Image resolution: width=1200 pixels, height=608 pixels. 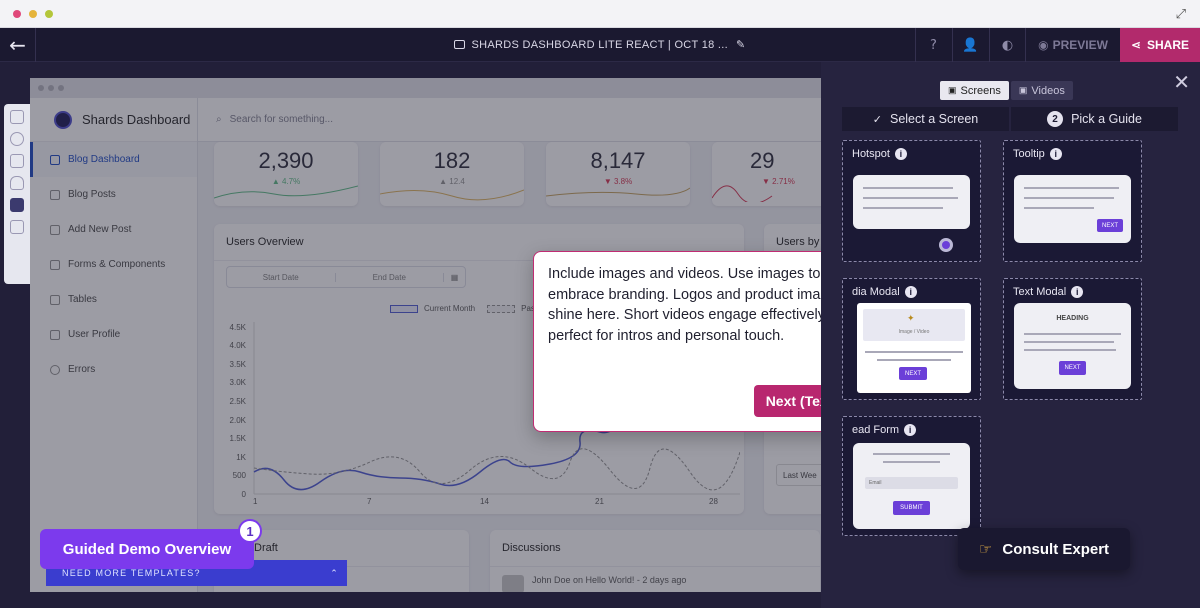 I want to click on screens-videos-toggle: ▣ Screens ▣ Videos, so click(x=1006, y=90).